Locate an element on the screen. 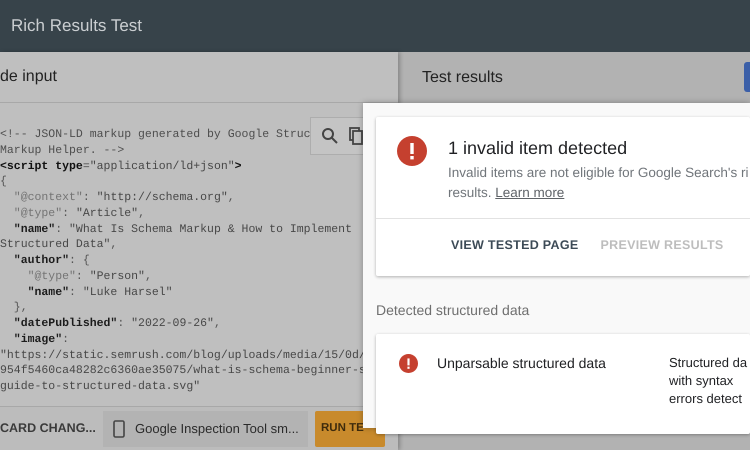  code-line: { is located at coordinates (3, 182).